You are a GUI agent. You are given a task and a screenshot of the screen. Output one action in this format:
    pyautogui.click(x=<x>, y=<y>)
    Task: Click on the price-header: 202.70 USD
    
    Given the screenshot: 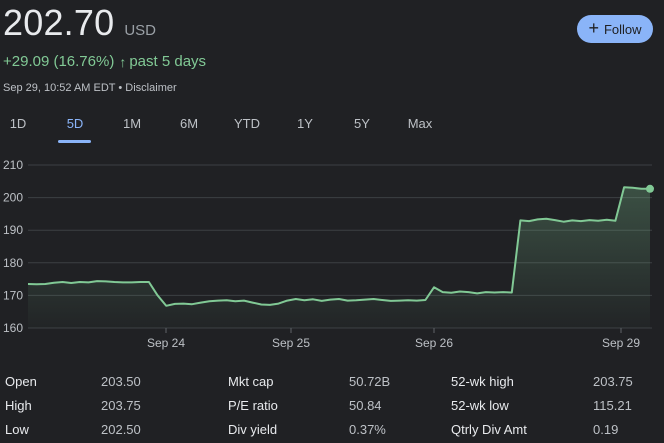 What is the action you would take?
    pyautogui.click(x=79, y=23)
    